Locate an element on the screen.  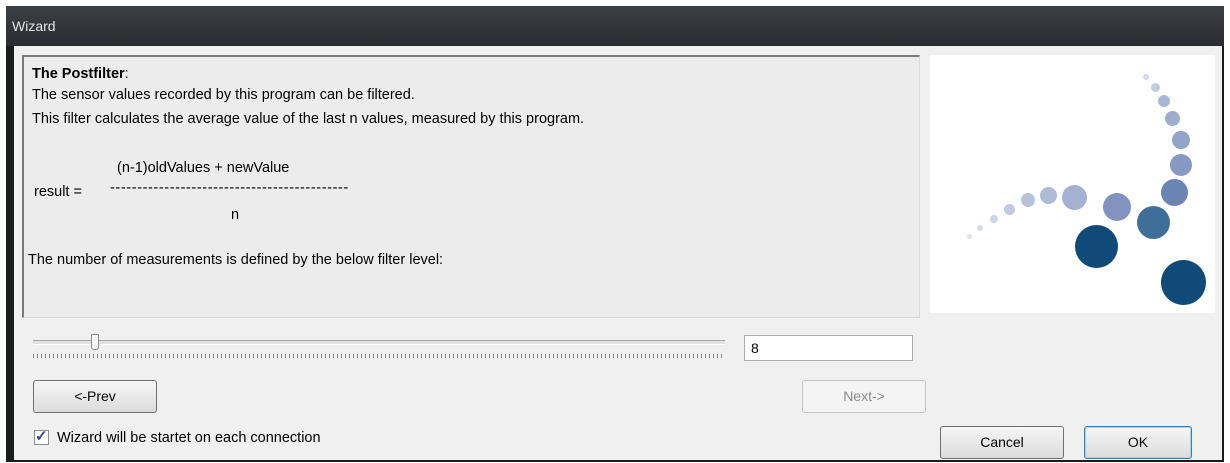
formula-numerator: (n-1)oldValues + newValue is located at coordinates (203, 168).